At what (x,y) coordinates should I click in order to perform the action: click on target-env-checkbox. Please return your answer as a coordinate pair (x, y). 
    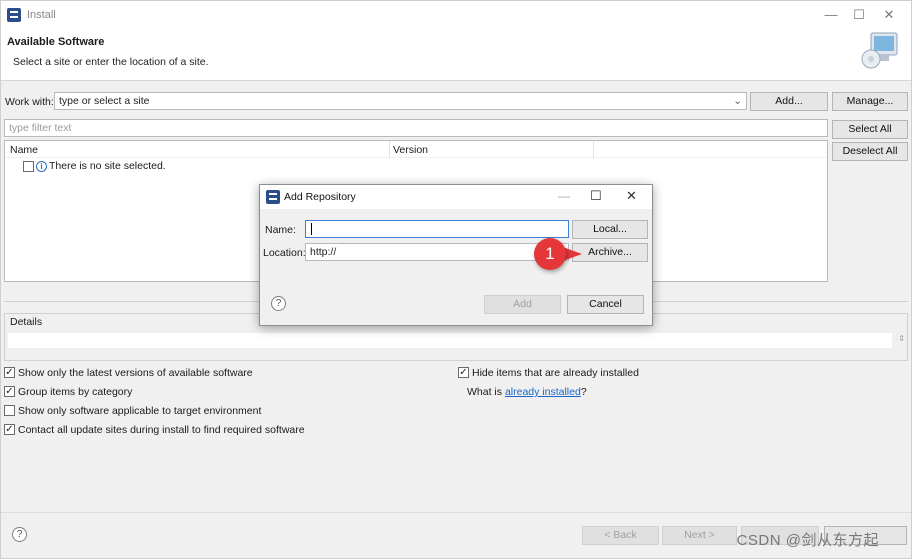
    Looking at the image, I should click on (9, 410).